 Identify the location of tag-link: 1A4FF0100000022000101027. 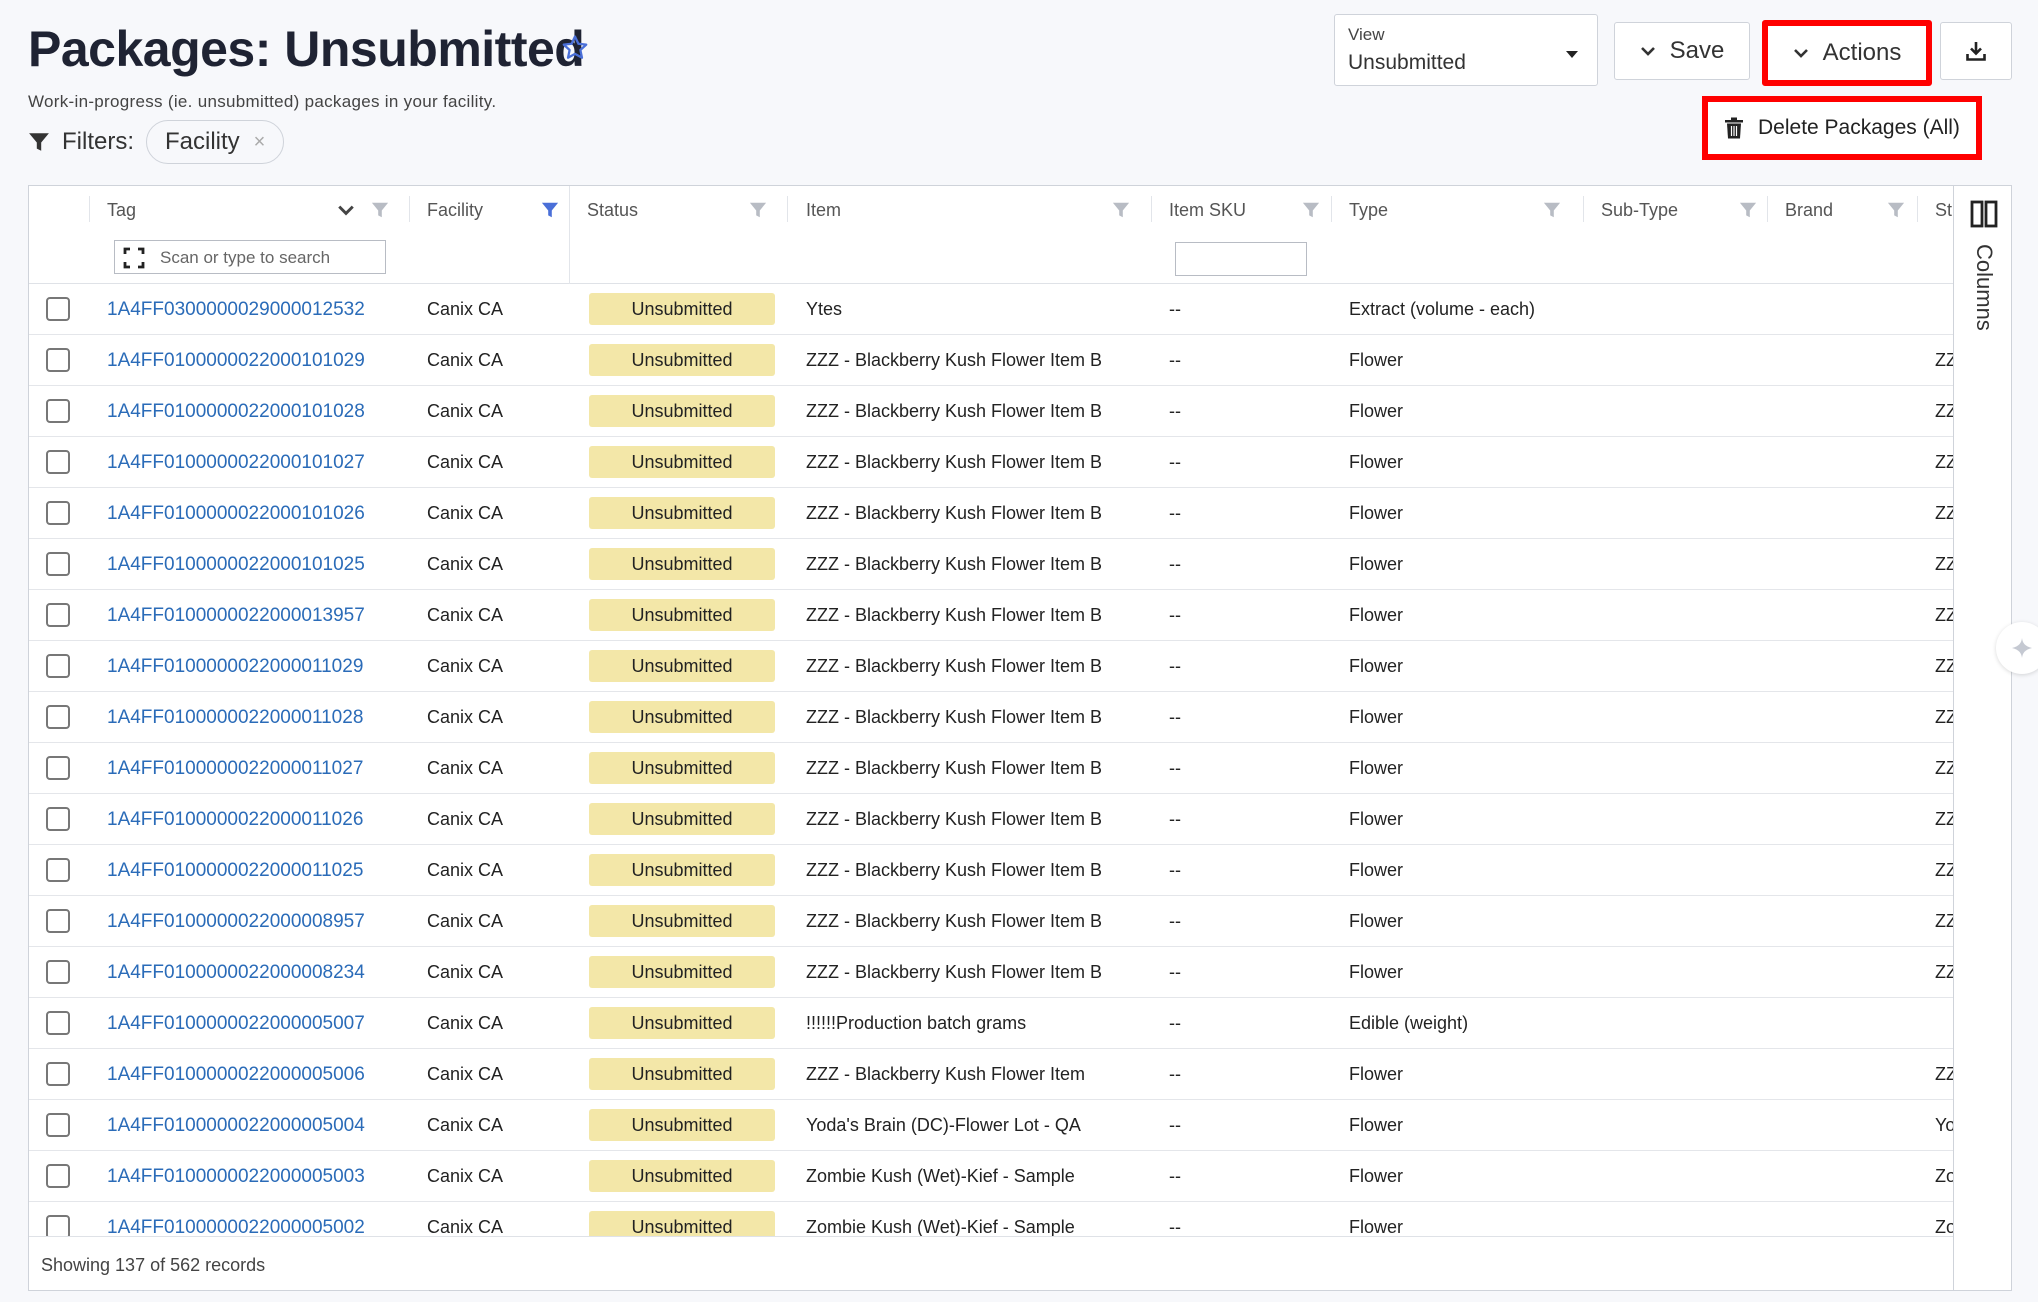
(257, 462).